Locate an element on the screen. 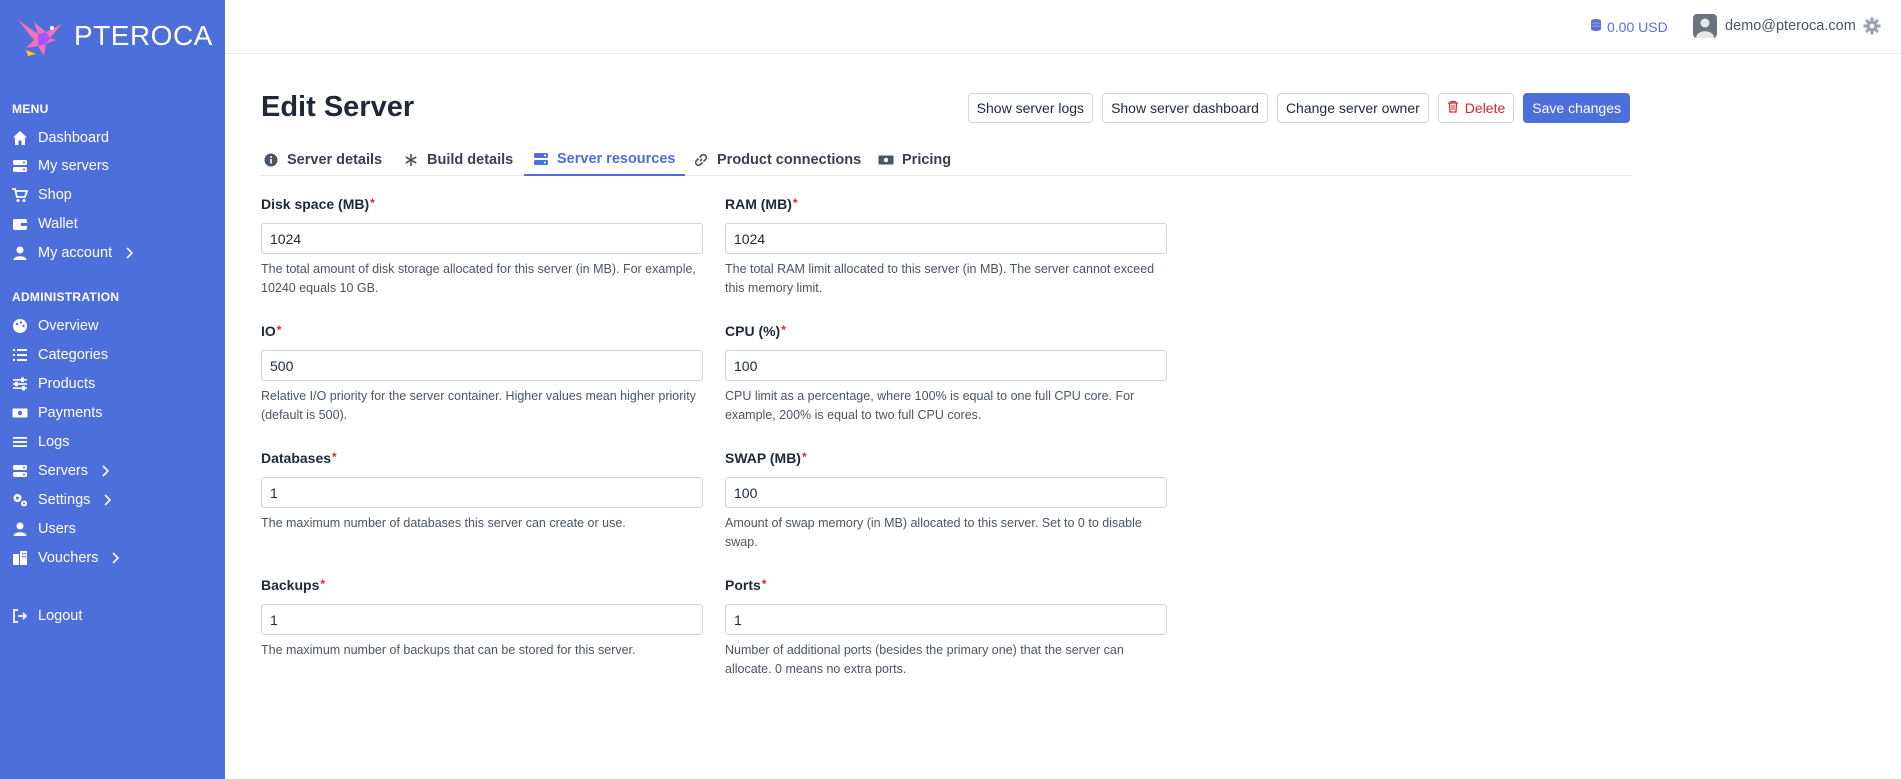 Image resolution: width=1901 pixels, height=779 pixels. tab-label: Pricing is located at coordinates (927, 160).